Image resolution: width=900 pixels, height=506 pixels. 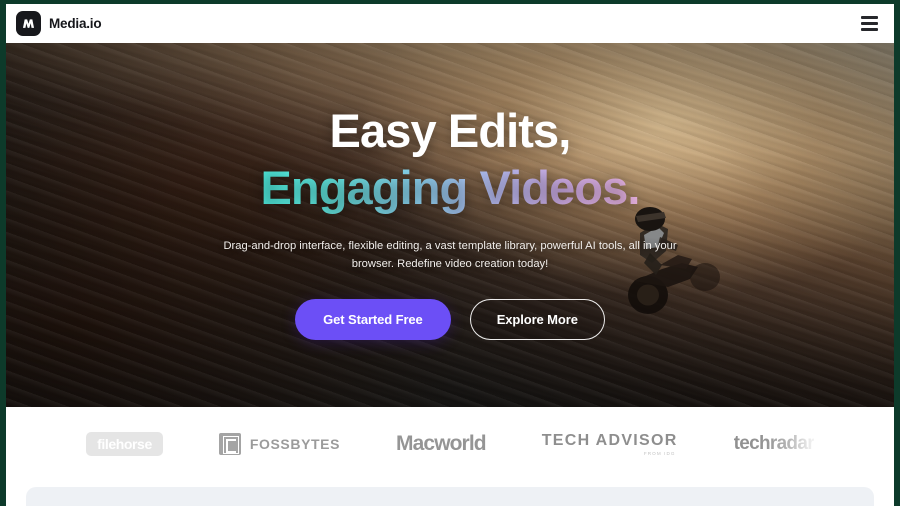 I want to click on press-logo-fossbytes: FOSSBYTES, so click(x=279, y=444).